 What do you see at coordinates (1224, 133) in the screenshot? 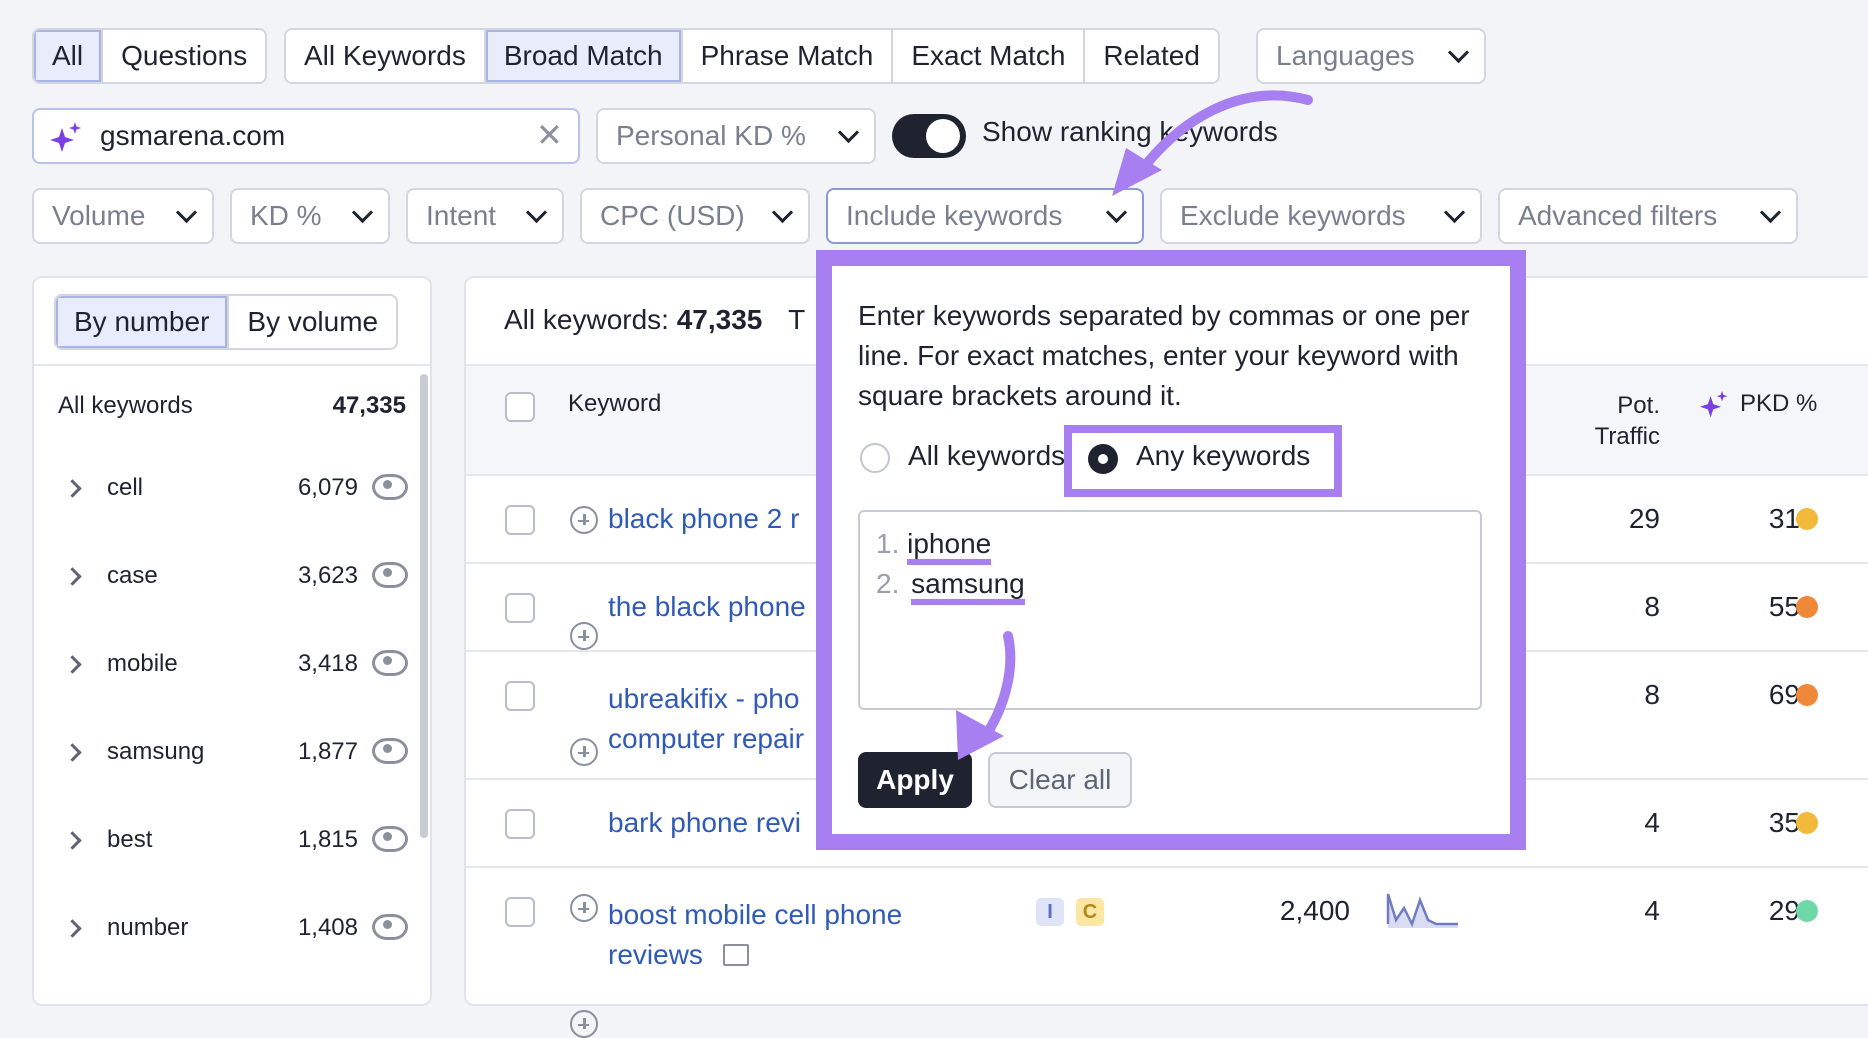
I see `arrow-to-include-filter` at bounding box center [1224, 133].